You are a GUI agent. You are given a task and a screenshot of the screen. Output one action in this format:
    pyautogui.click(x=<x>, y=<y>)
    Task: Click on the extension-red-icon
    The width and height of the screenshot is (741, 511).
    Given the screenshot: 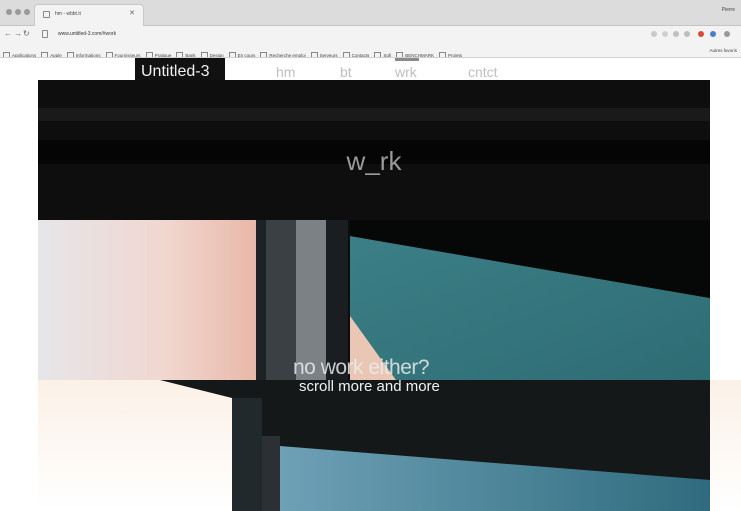 What is the action you would take?
    pyautogui.click(x=701, y=34)
    